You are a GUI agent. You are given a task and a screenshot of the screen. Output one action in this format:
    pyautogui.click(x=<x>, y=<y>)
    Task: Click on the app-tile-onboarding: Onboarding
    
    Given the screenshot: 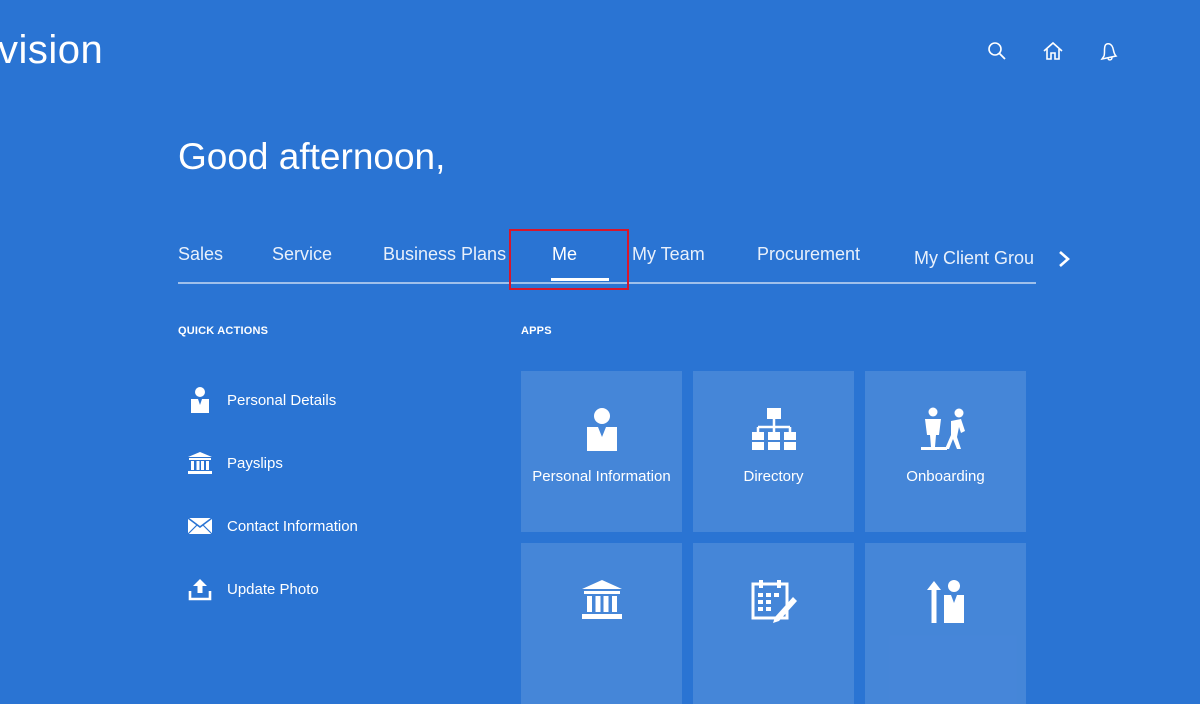 What is the action you would take?
    pyautogui.click(x=945, y=451)
    